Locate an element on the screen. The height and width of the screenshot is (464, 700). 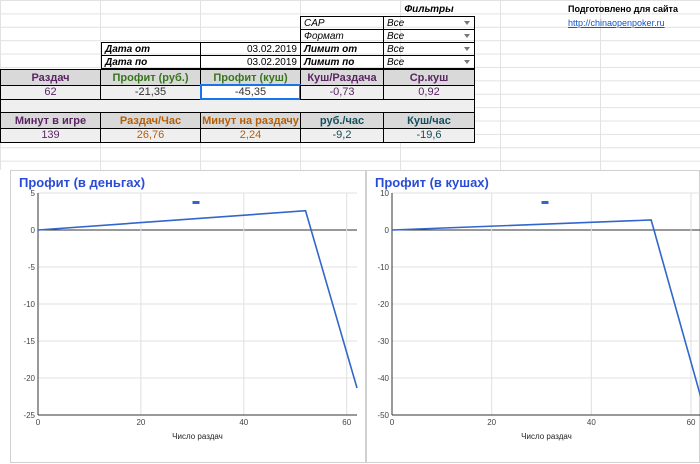
site-link: http://chinaopenpoker.ru is located at coordinates (633, 23).